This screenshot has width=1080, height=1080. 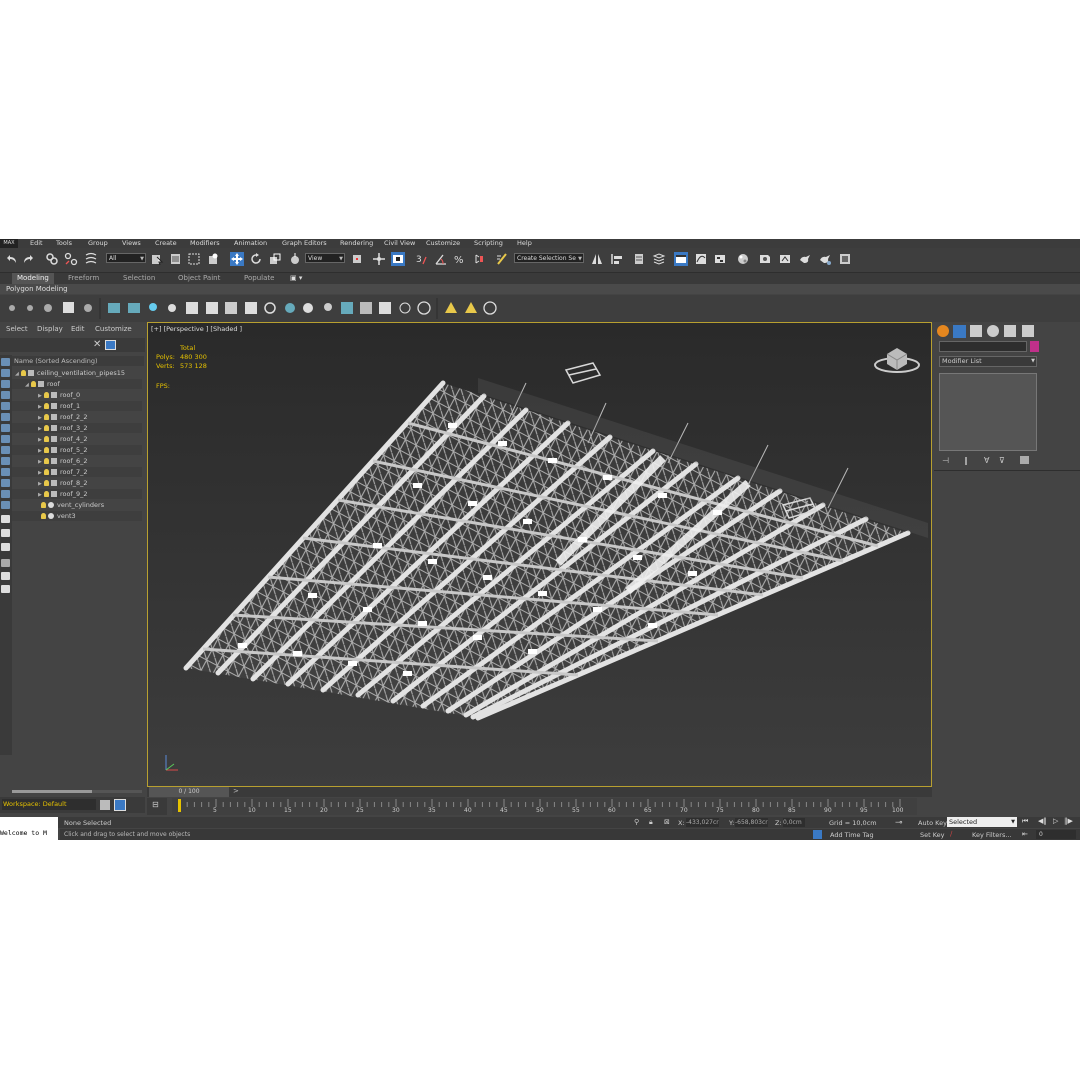 What do you see at coordinates (77, 494) in the screenshot?
I see `tree-row: ▶ roof_9_2` at bounding box center [77, 494].